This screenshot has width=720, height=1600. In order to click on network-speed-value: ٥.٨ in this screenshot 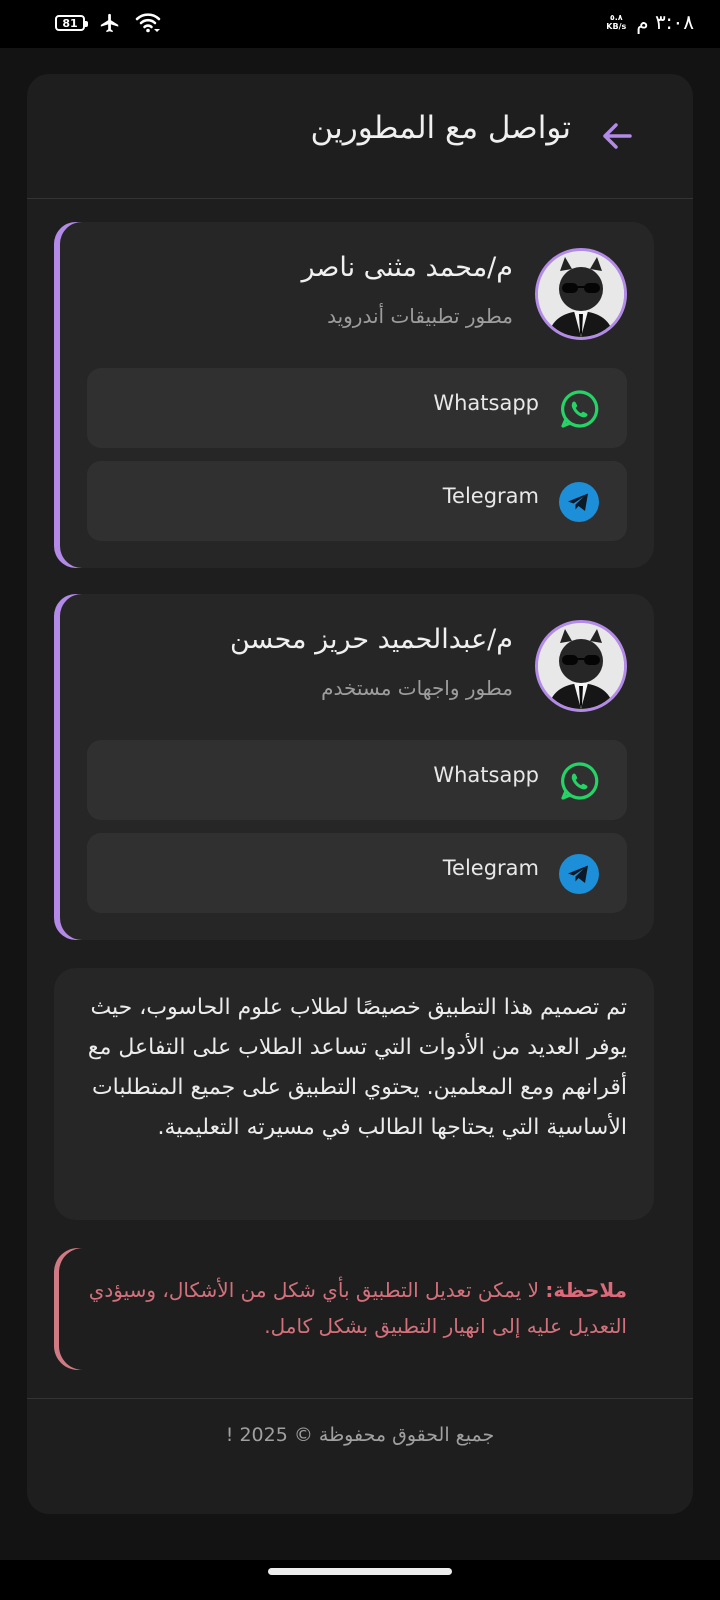, I will do `click(616, 17)`.